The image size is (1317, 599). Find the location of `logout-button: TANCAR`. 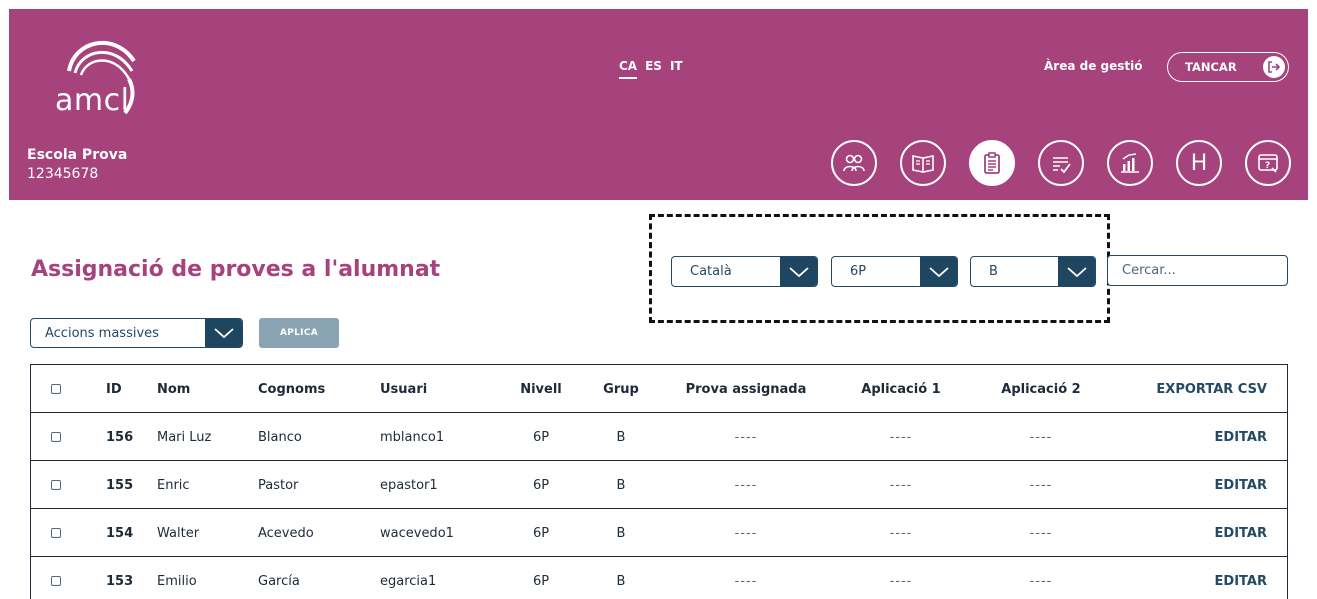

logout-button: TANCAR is located at coordinates (1228, 67).